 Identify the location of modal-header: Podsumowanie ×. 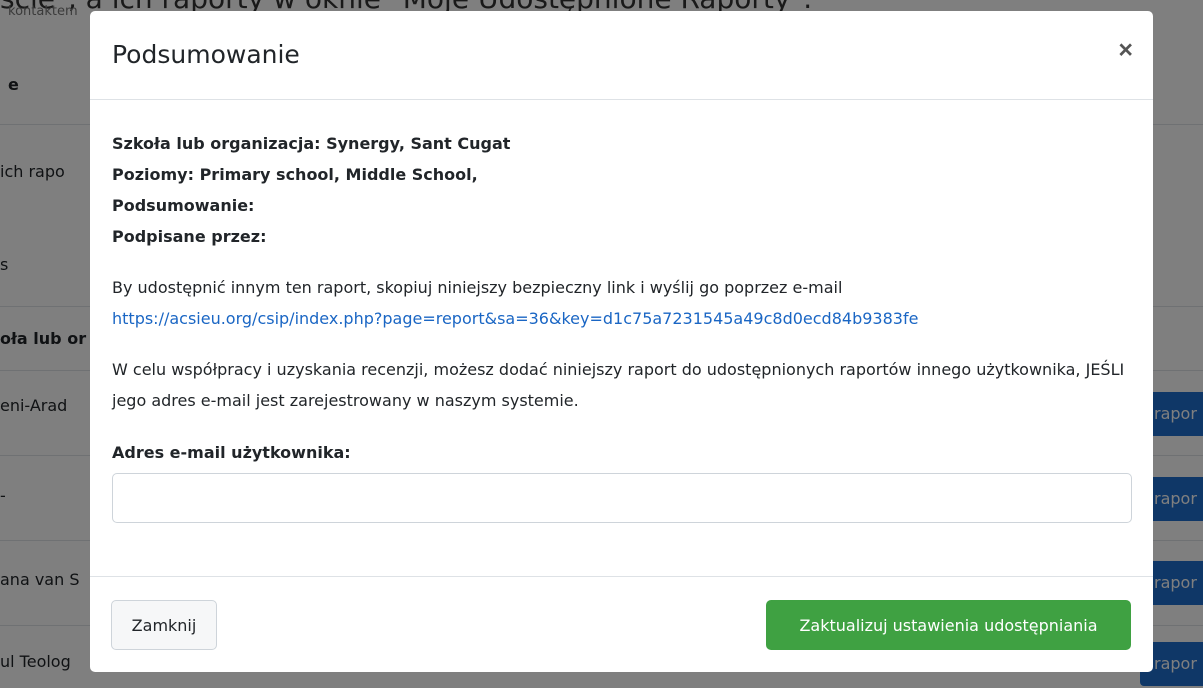
(621, 55).